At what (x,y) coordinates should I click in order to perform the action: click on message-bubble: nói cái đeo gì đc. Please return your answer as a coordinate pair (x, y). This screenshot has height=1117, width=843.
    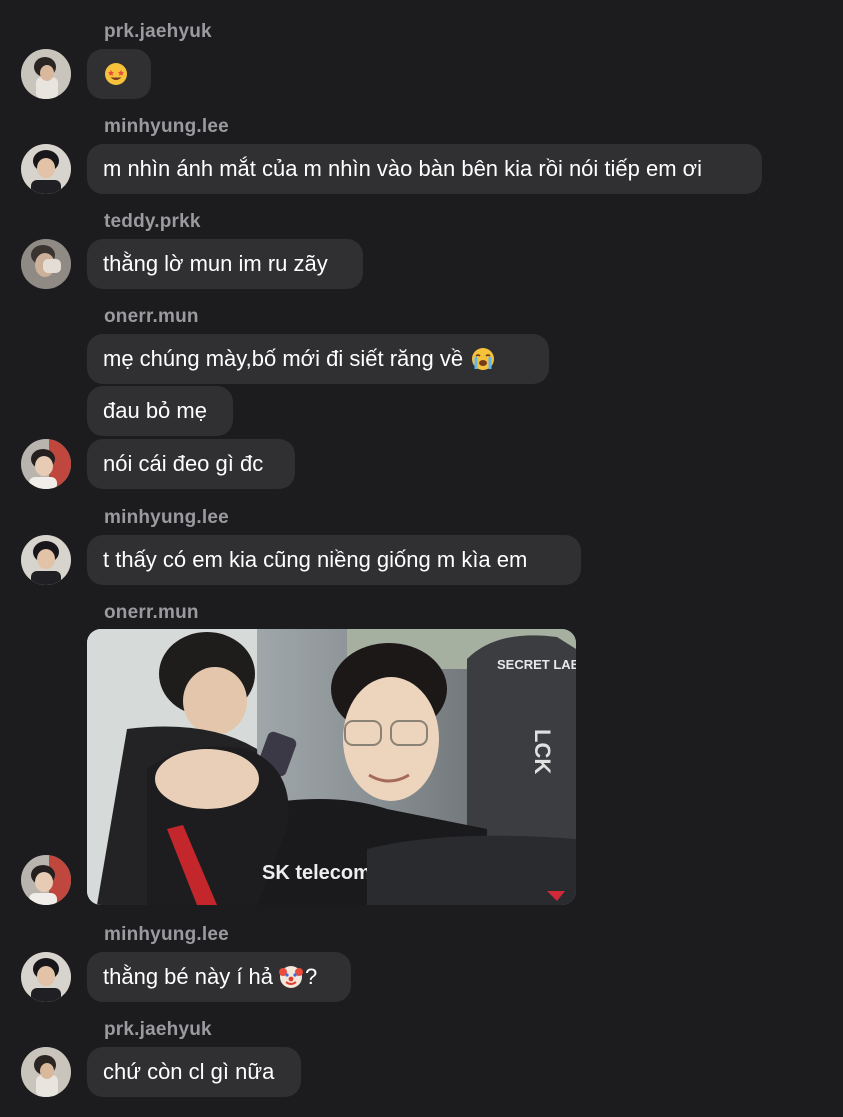
    Looking at the image, I should click on (191, 464).